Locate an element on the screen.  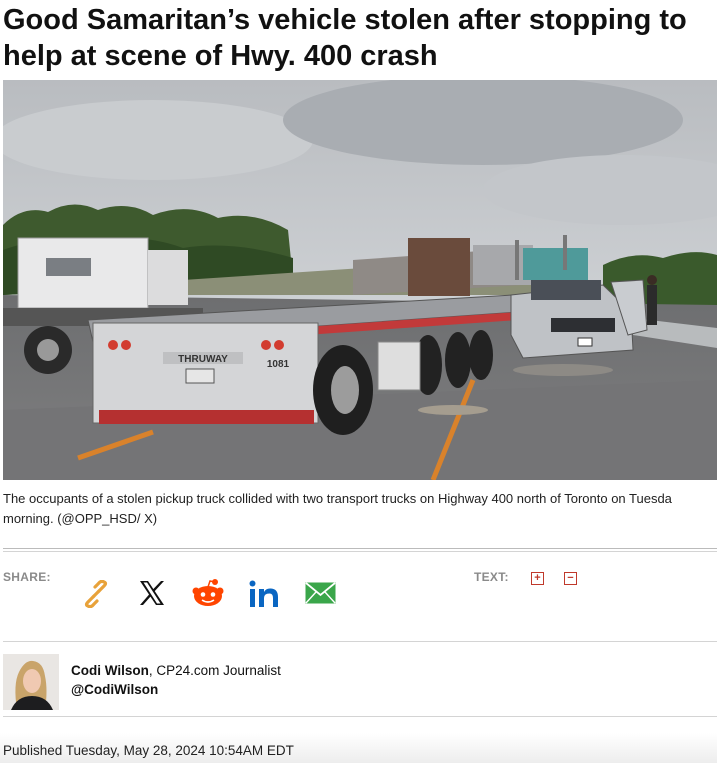
caption-line-2: morning. (@OPP_HSD/ X) is located at coordinates (80, 518).